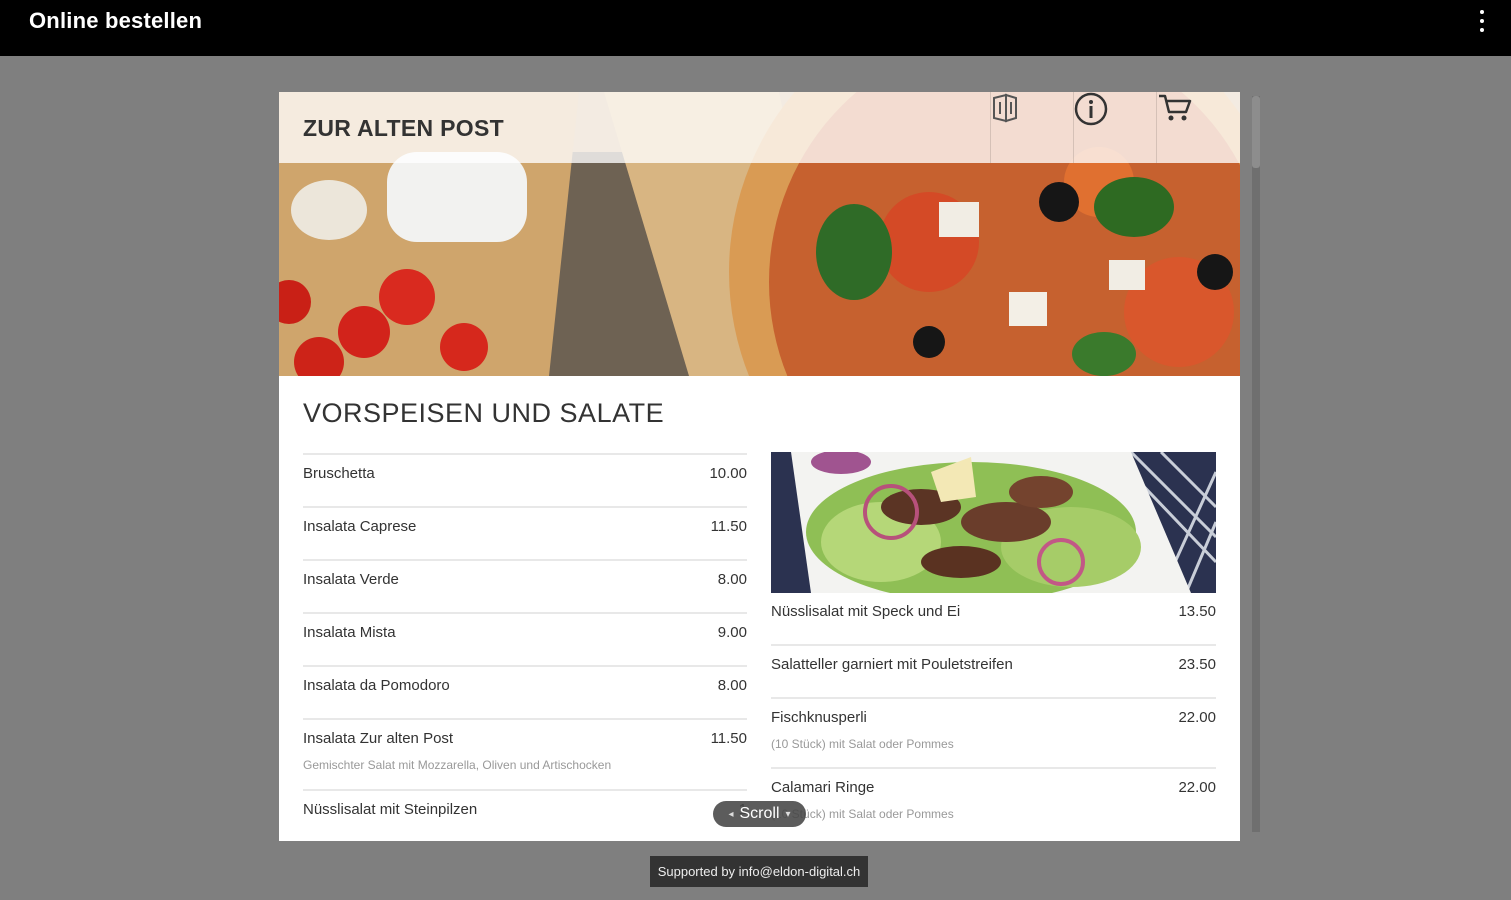 This screenshot has width=1511, height=900. What do you see at coordinates (1197, 664) in the screenshot?
I see `item-price: 23.50` at bounding box center [1197, 664].